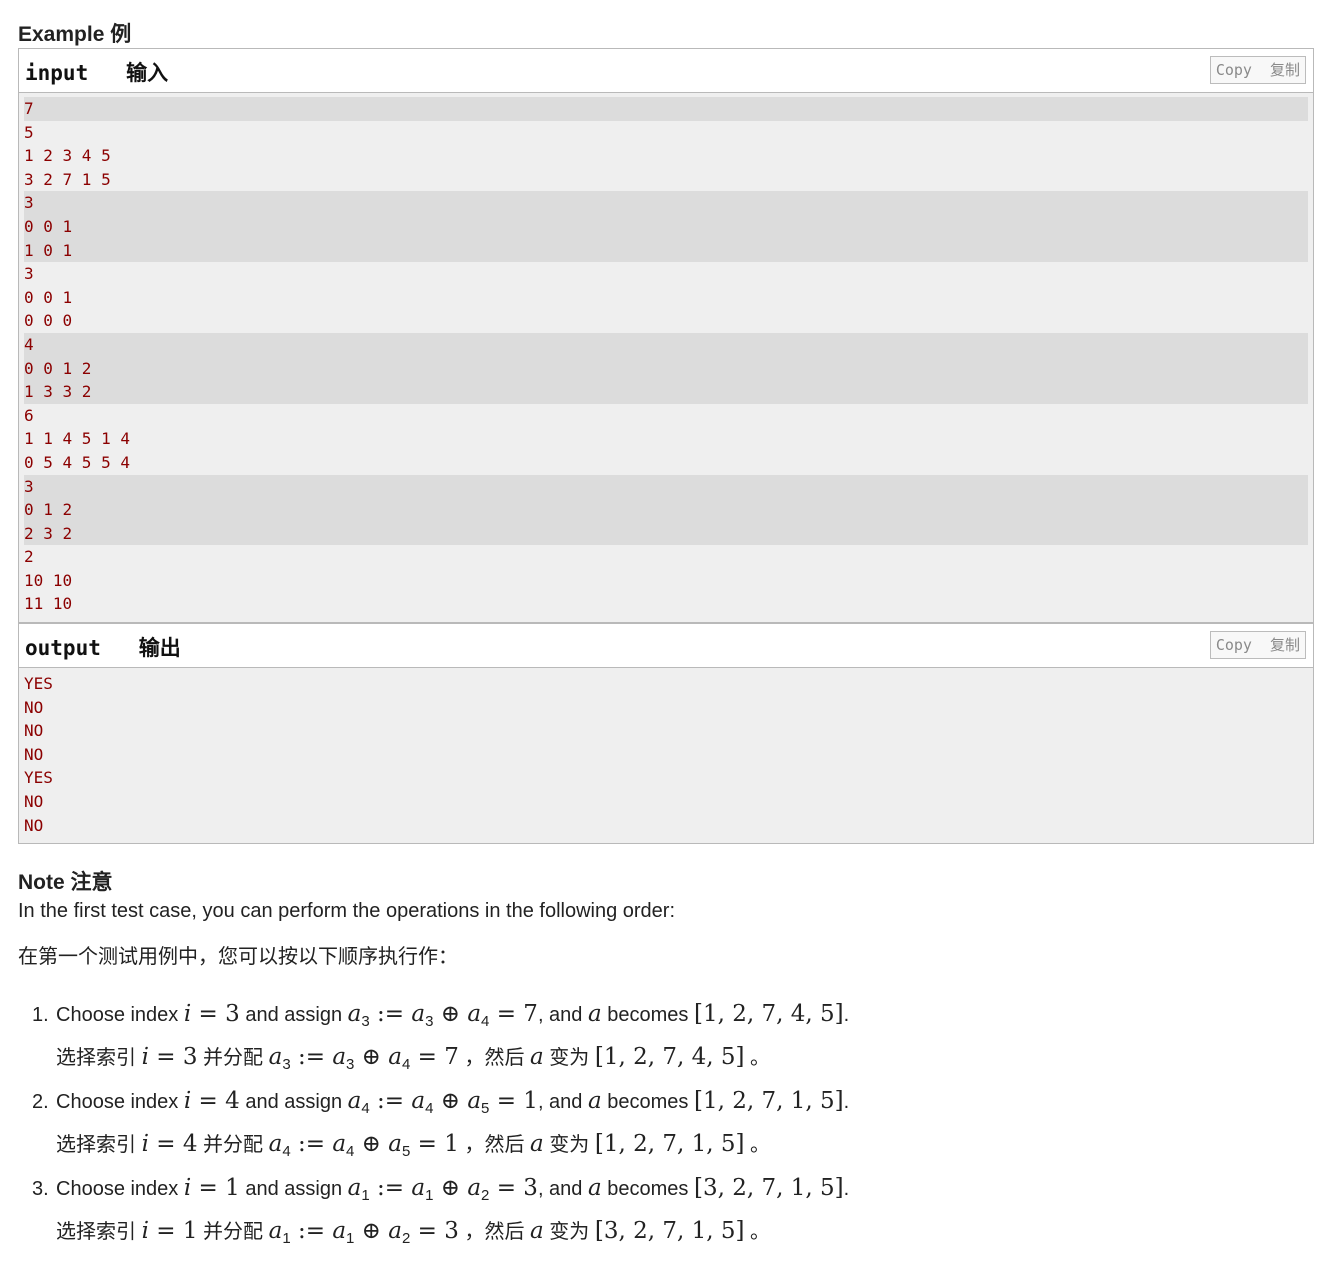 The height and width of the screenshot is (1287, 1340). I want to click on input-line: 1 3 3 2, so click(666, 392).